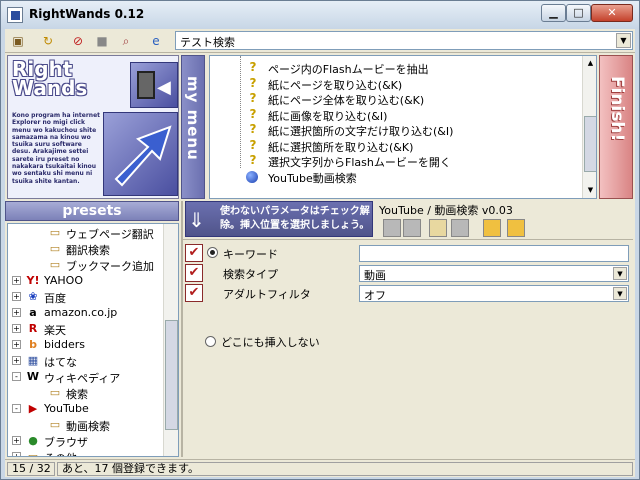 The height and width of the screenshot is (480, 640). What do you see at coordinates (267, 294) in the screenshot?
I see `param-label: アダルトフィルタ` at bounding box center [267, 294].